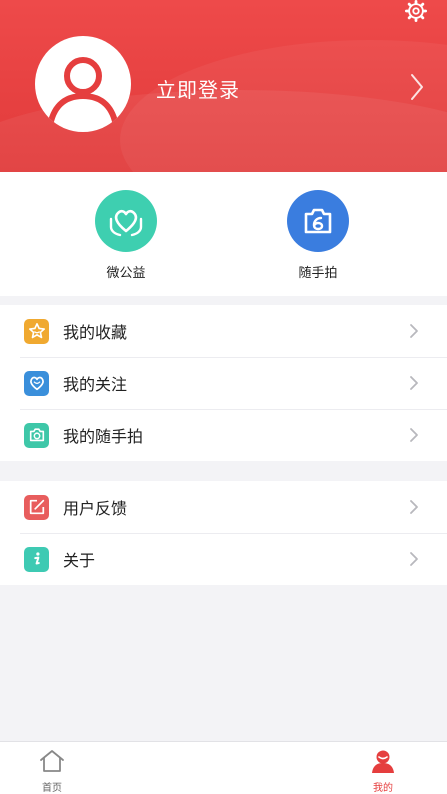  I want to click on menu-item-label: 我的随手拍, so click(103, 436).